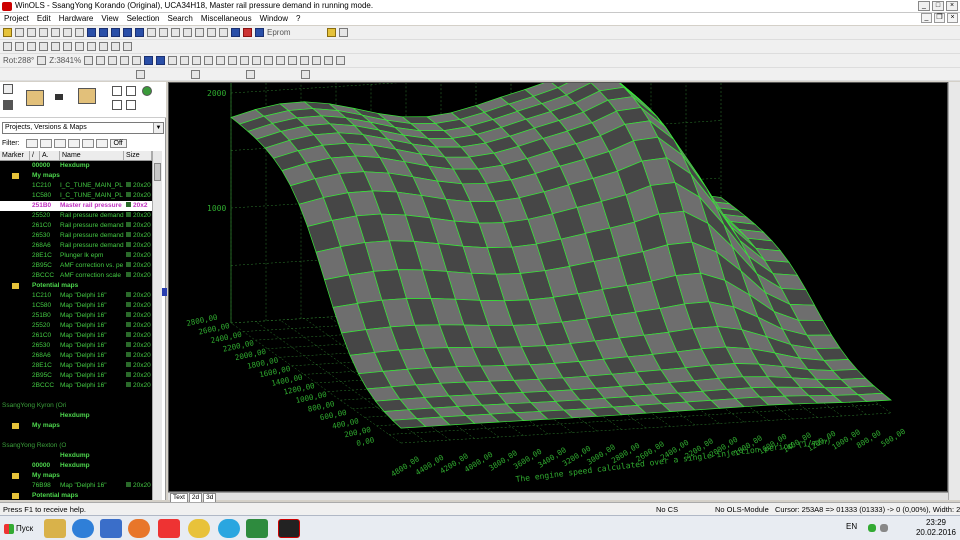  What do you see at coordinates (298, 19) in the screenshot?
I see `menu-help: ?` at bounding box center [298, 19].